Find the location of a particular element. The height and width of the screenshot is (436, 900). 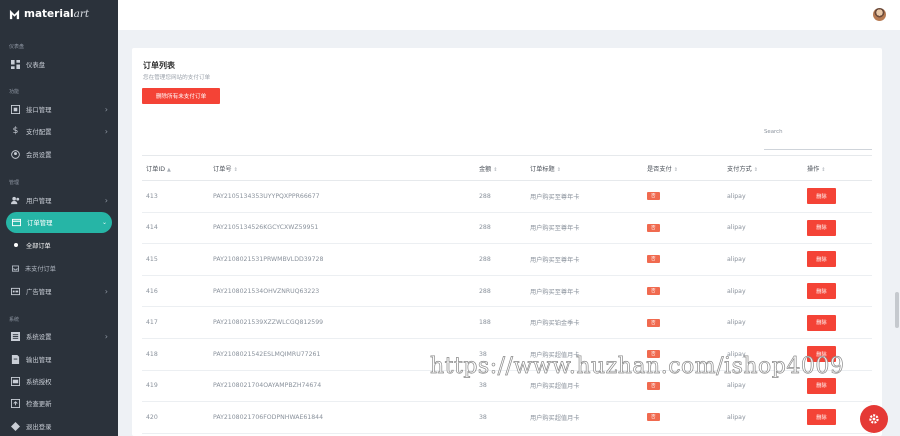

col-header-id: 订单ID ▲ is located at coordinates (175, 168).